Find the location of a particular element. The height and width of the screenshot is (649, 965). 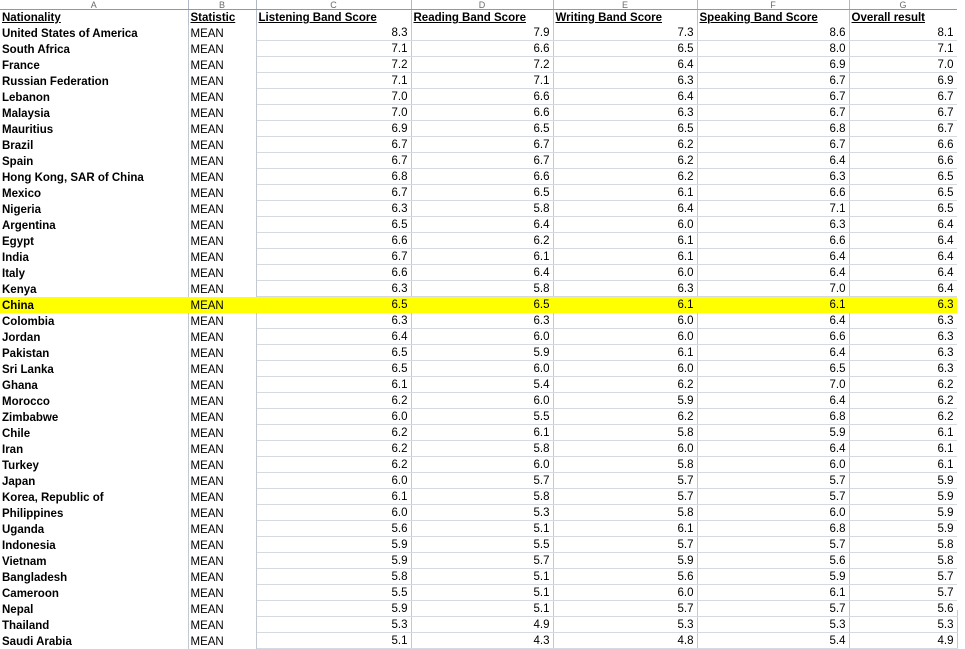

table-row: Thailand MEAN 5.3 4.9 5.3 5.3 5.3 is located at coordinates (479, 624).